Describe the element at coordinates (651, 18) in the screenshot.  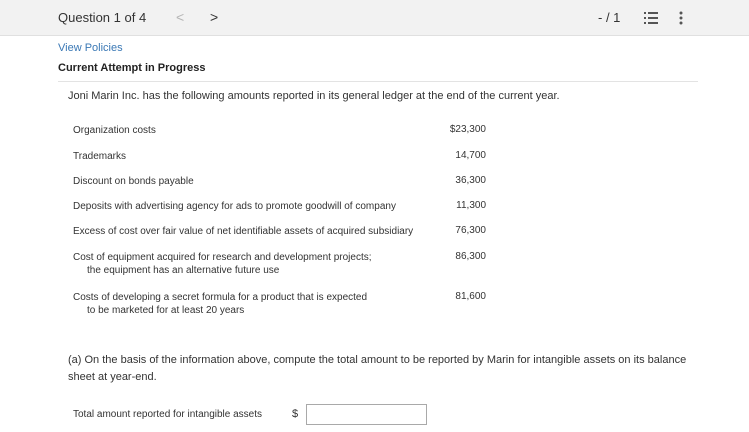
I see `list-icon` at that location.